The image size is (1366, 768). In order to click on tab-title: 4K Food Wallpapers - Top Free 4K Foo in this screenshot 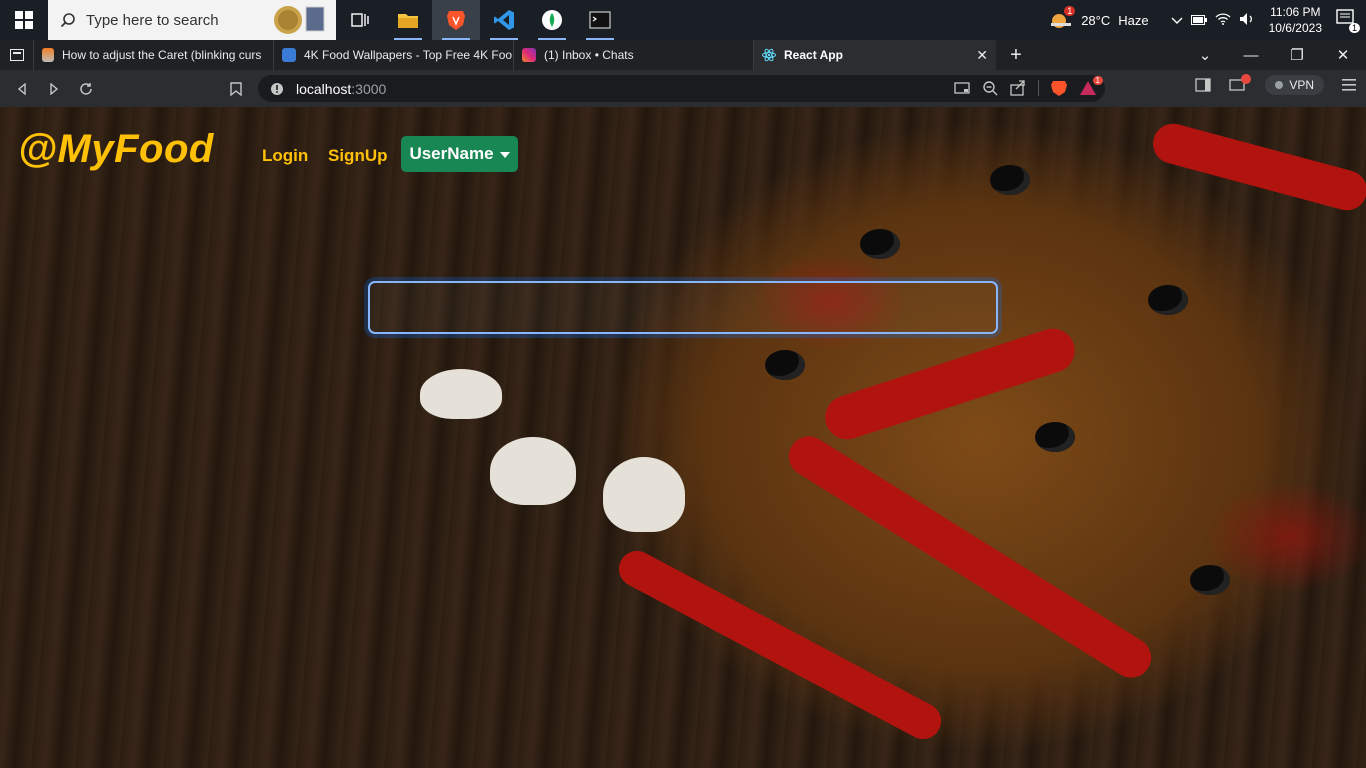, I will do `click(408, 55)`.